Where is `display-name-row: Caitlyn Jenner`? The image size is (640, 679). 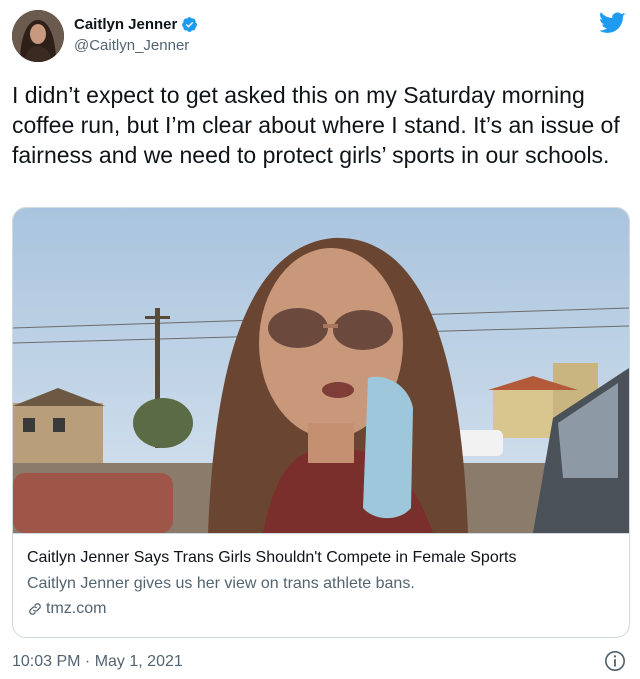 display-name-row: Caitlyn Jenner is located at coordinates (136, 24).